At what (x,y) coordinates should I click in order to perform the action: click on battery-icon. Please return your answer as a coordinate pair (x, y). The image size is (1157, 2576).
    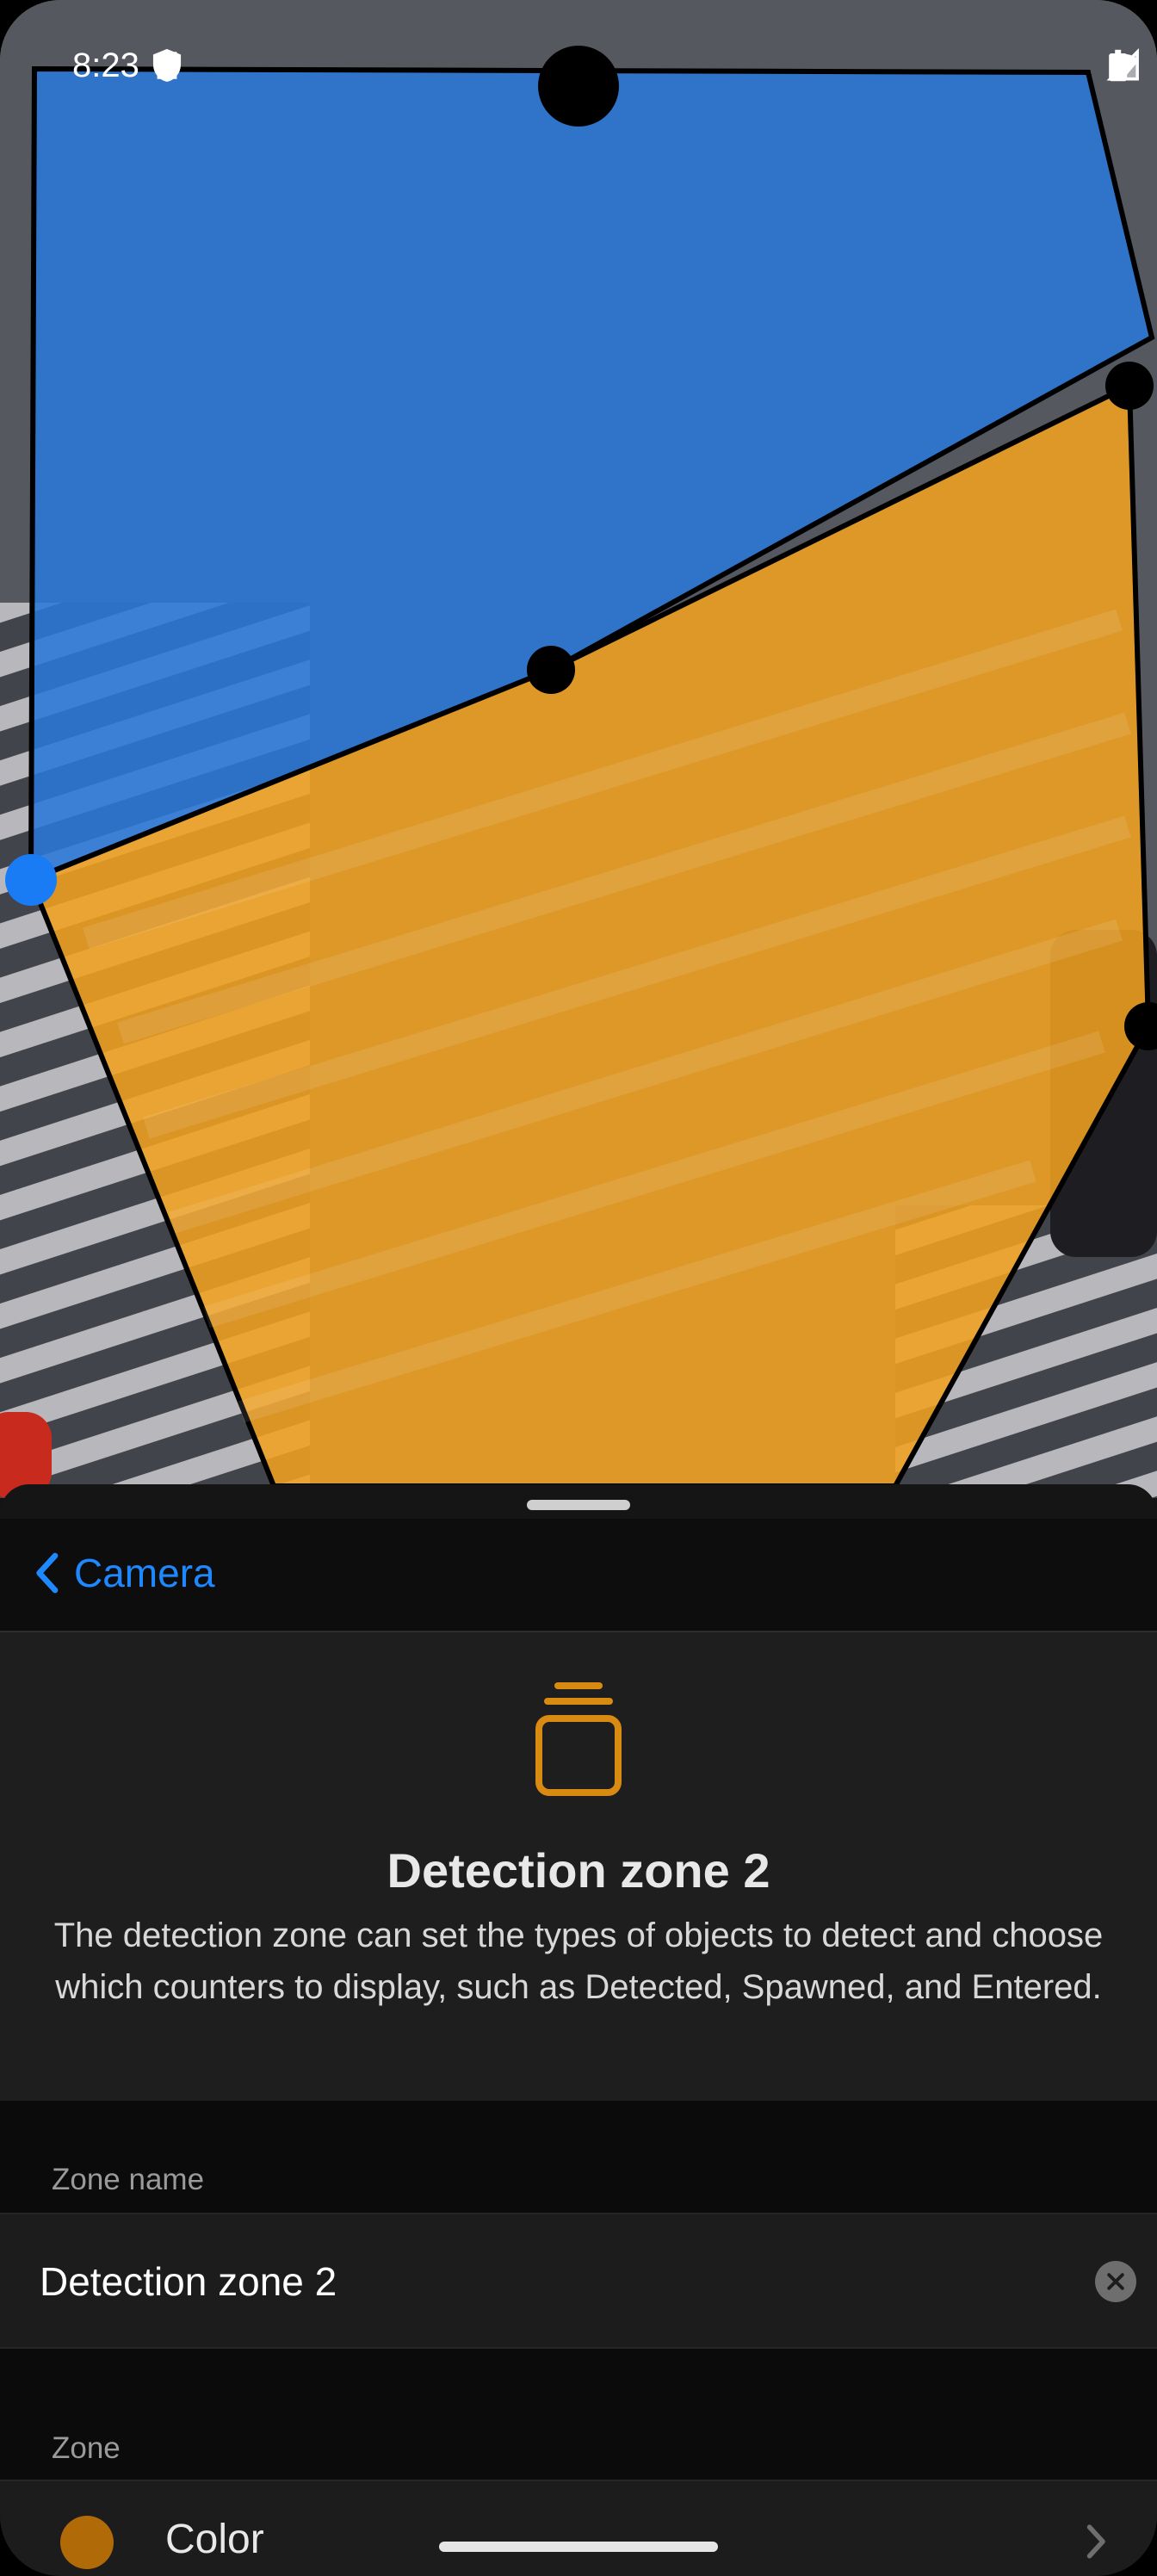
    Looking at the image, I should click on (1119, 65).